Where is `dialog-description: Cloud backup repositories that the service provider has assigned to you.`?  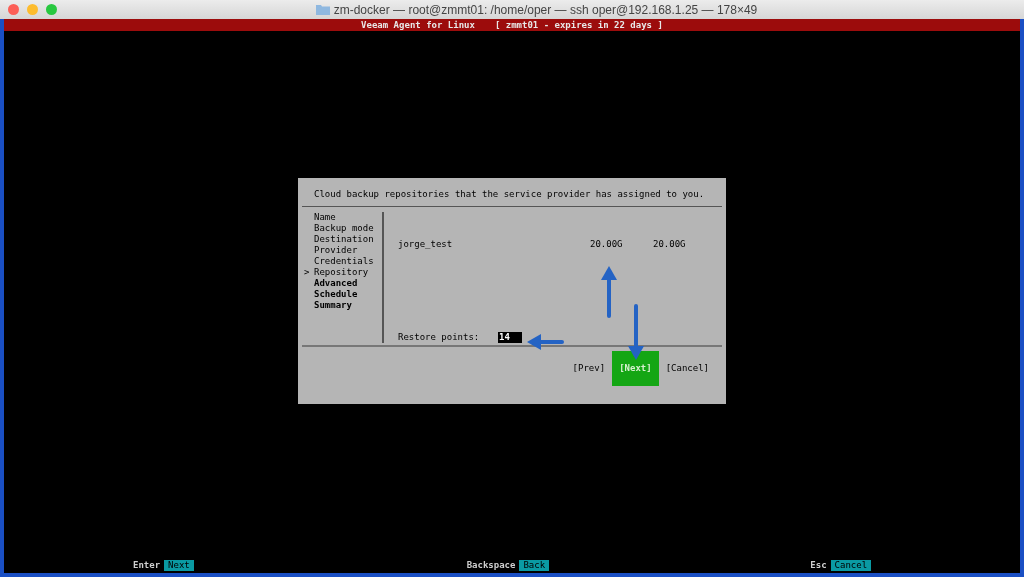 dialog-description: Cloud backup repositories that the service provider has assigned to you. is located at coordinates (509, 194).